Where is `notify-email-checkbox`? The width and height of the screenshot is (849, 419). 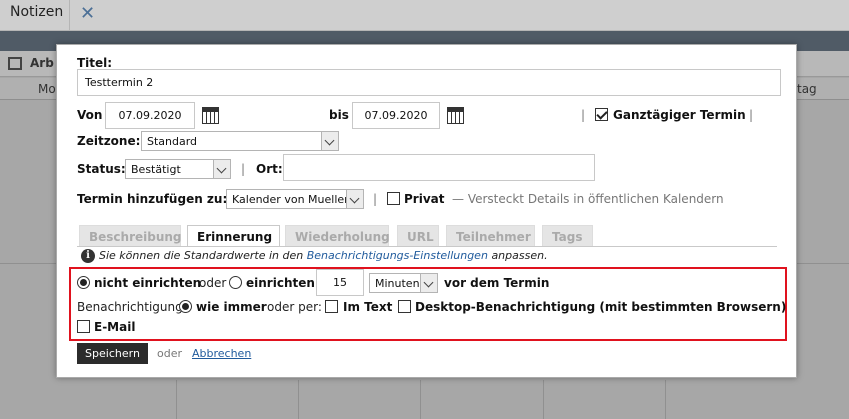
notify-email-checkbox is located at coordinates (83, 326).